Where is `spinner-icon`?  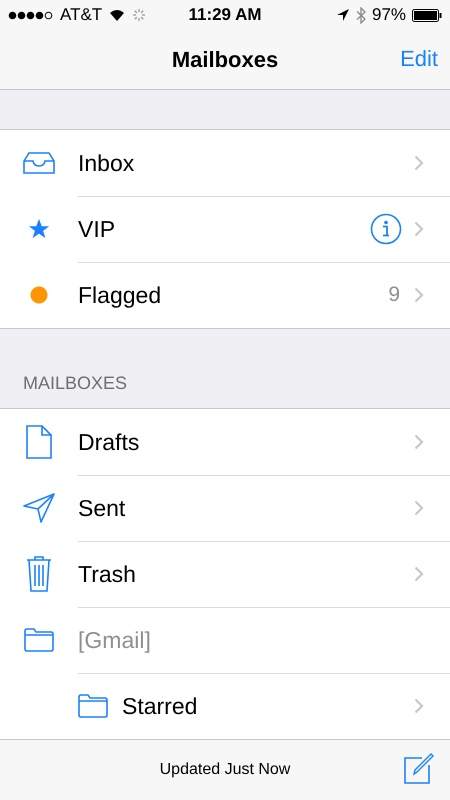 spinner-icon is located at coordinates (139, 15).